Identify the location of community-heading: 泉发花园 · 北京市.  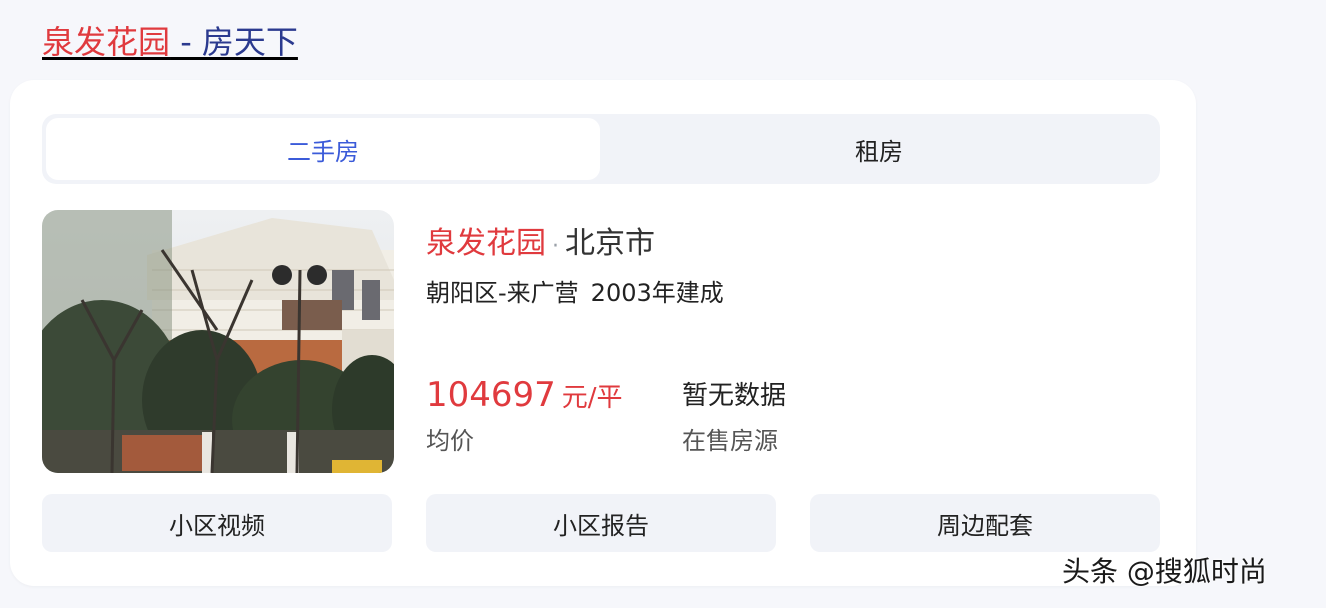
(540, 245).